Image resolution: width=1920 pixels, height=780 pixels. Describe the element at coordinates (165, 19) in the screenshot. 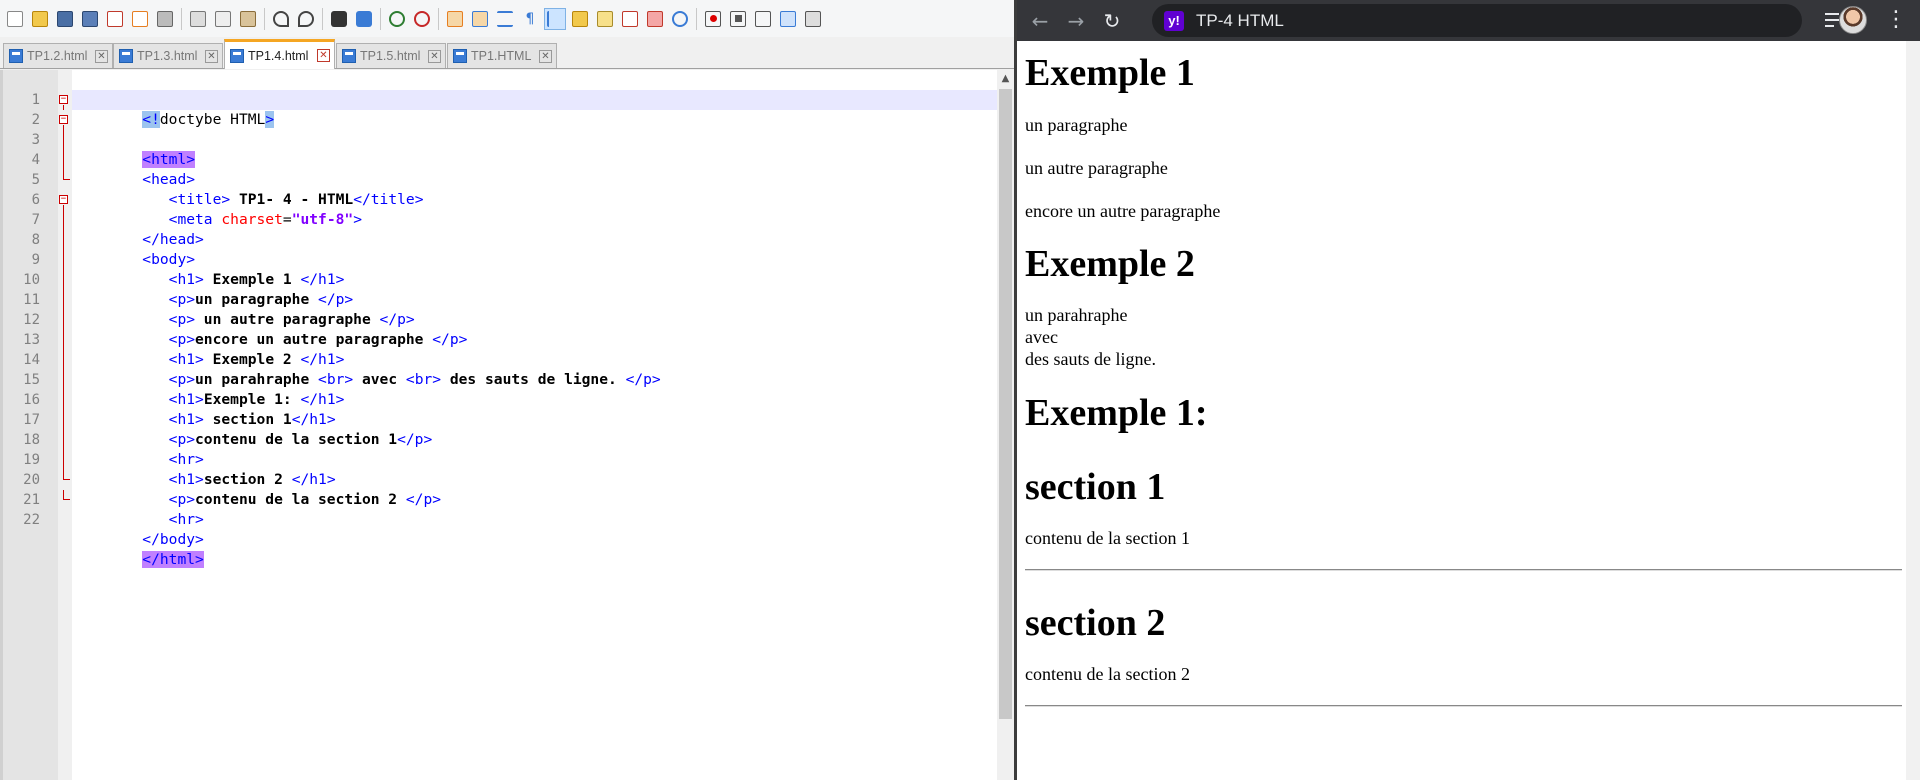

I see `print-icon` at that location.